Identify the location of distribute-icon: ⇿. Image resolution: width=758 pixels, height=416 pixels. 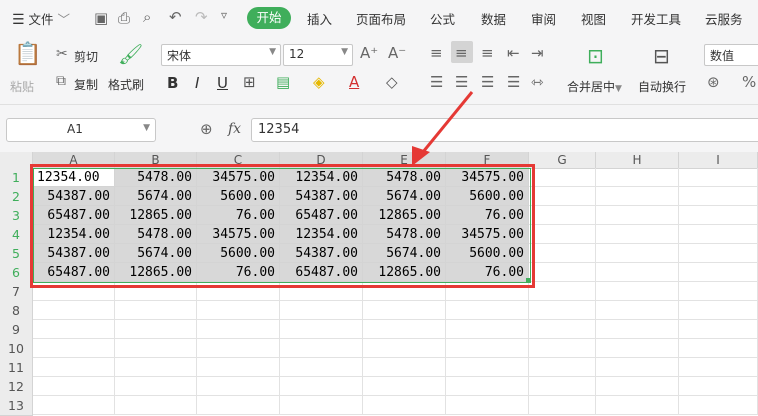
(537, 82).